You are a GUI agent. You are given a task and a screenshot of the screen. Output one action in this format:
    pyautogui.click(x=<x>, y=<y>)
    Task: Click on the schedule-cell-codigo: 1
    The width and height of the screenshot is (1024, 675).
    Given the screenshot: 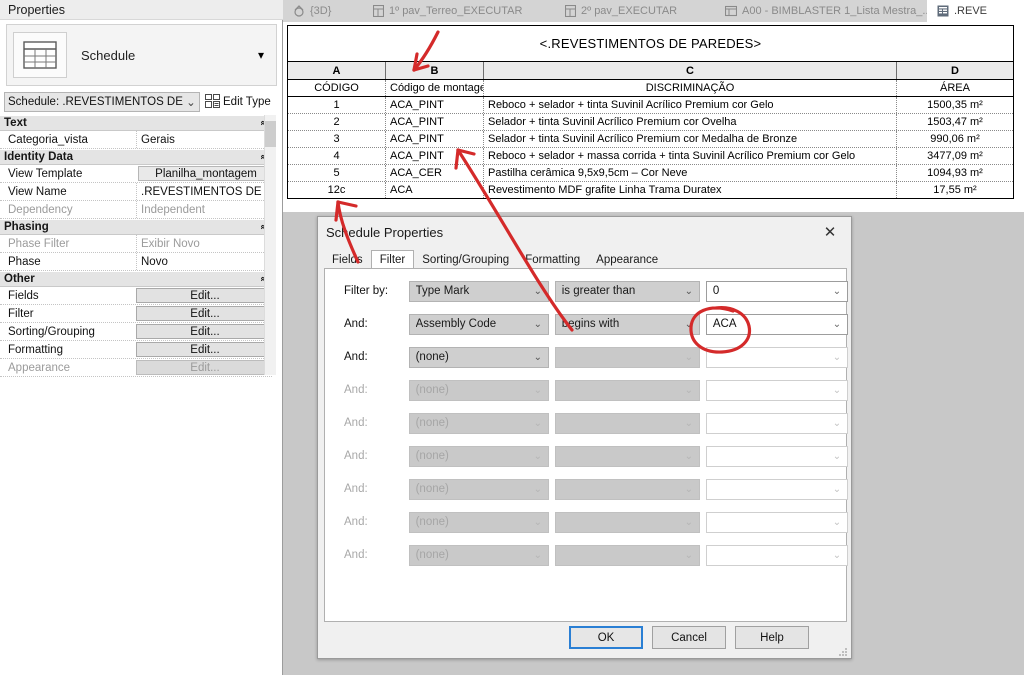 What is the action you would take?
    pyautogui.click(x=337, y=105)
    